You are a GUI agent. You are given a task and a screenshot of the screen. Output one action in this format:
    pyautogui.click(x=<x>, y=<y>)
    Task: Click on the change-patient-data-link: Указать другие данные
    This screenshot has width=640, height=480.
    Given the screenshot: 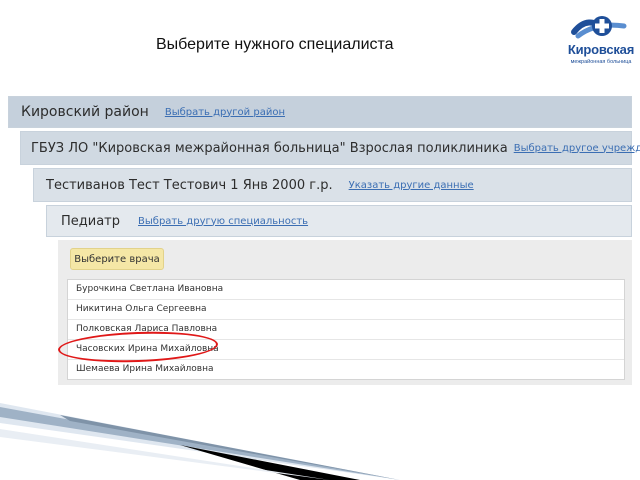 What is the action you would take?
    pyautogui.click(x=411, y=185)
    